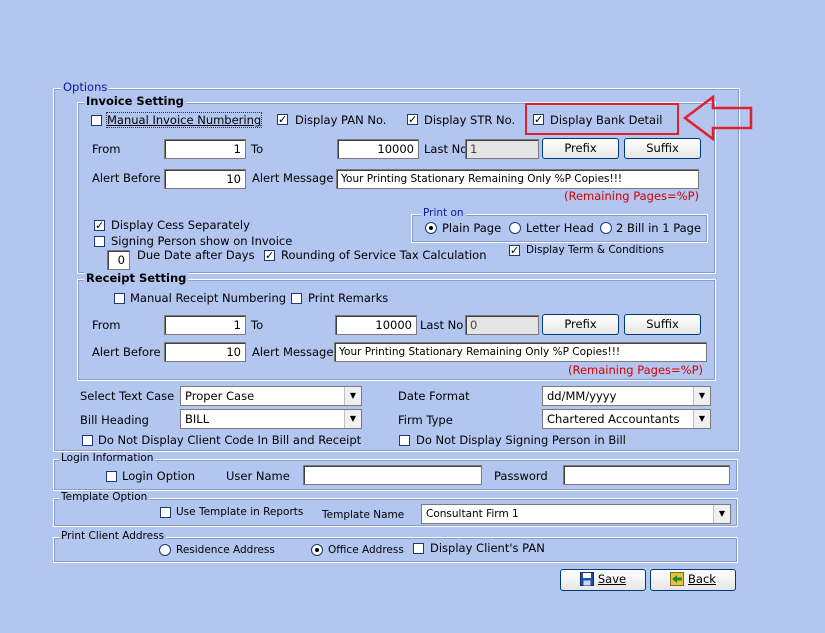 The width and height of the screenshot is (825, 633). Describe the element at coordinates (626, 396) in the screenshot. I see `date-format-select: dd/MM/yyyy ▼` at that location.